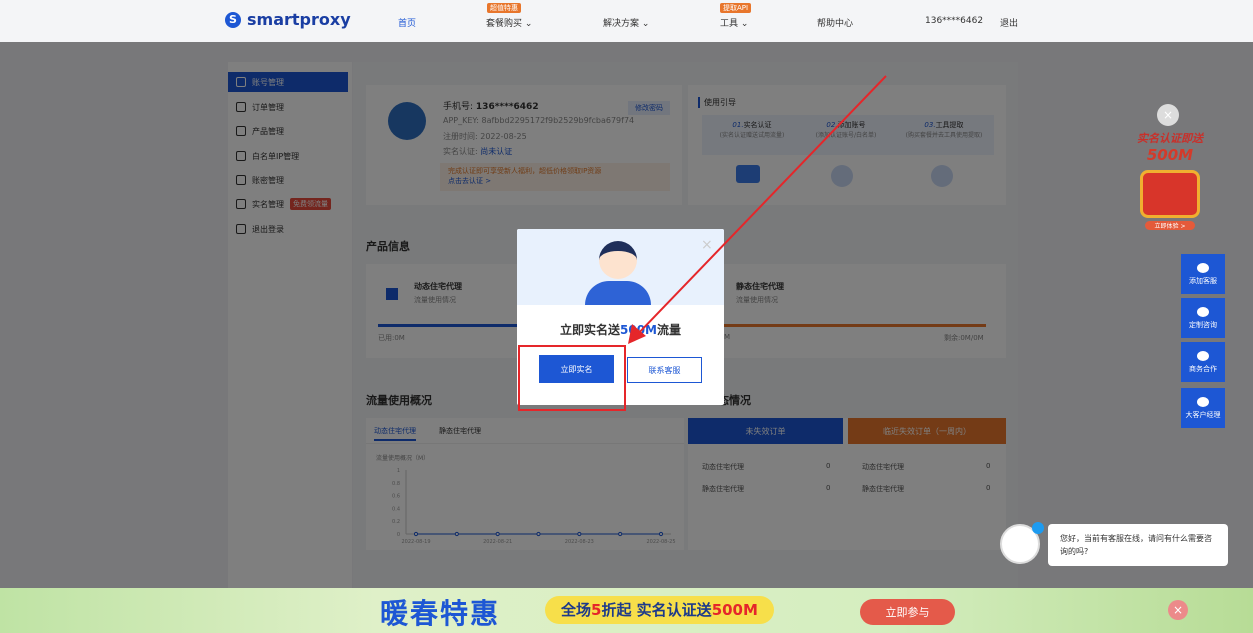  Describe the element at coordinates (734, 22) in the screenshot. I see `nav-tools: 工具 ⌄` at that location.